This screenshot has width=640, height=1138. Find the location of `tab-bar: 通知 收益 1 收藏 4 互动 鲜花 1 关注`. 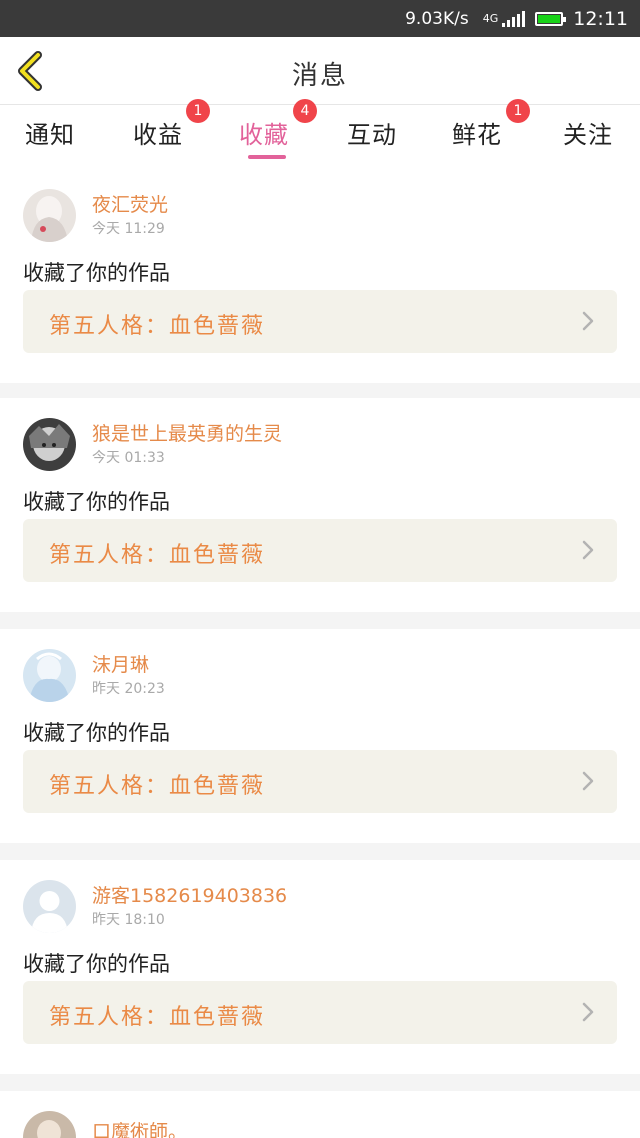

tab-bar: 通知 收益 1 收藏 4 互动 鲜花 1 关注 is located at coordinates (320, 134).